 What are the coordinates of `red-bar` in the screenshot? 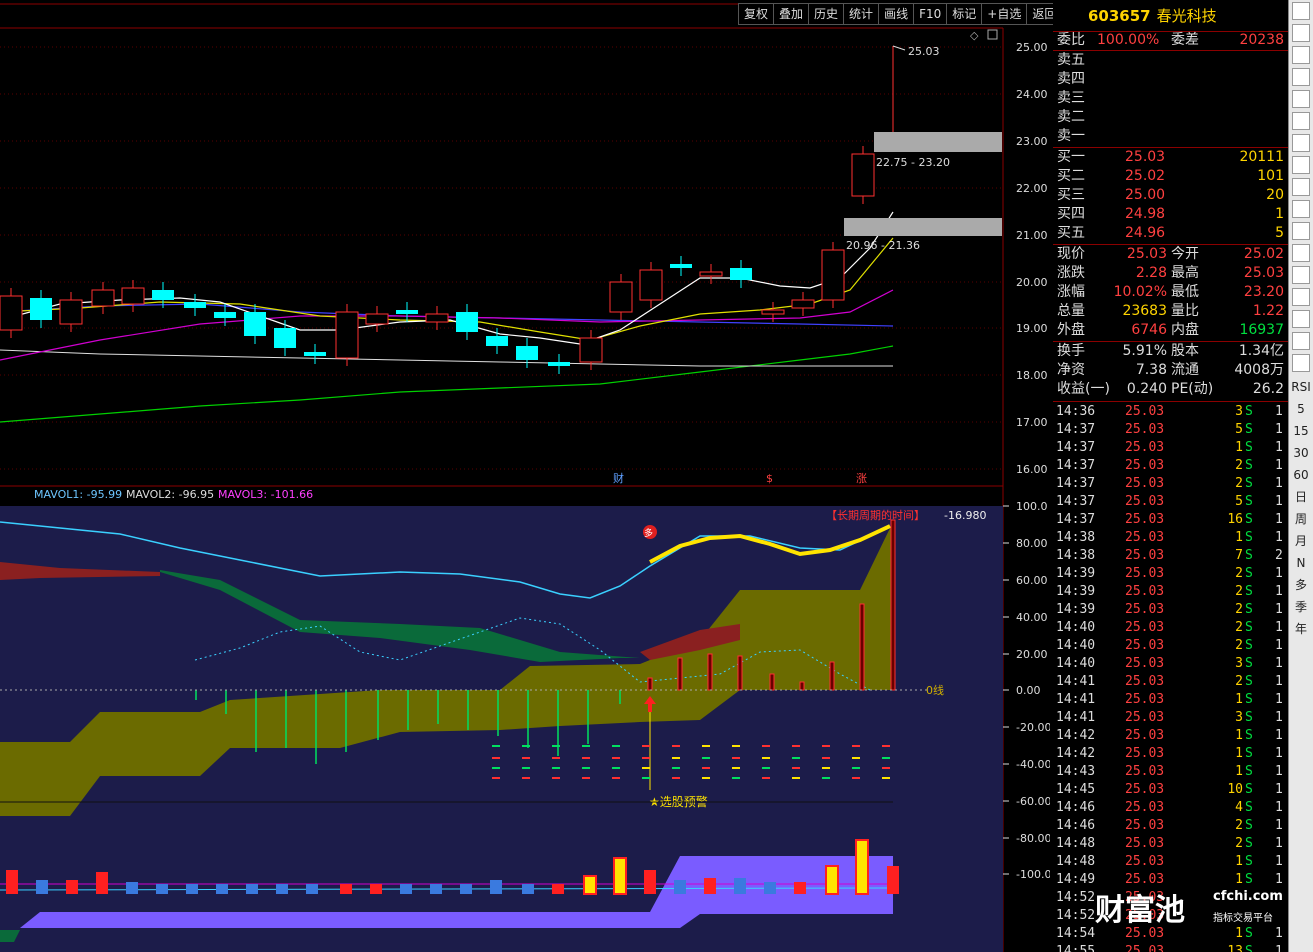 It's located at (650, 684).